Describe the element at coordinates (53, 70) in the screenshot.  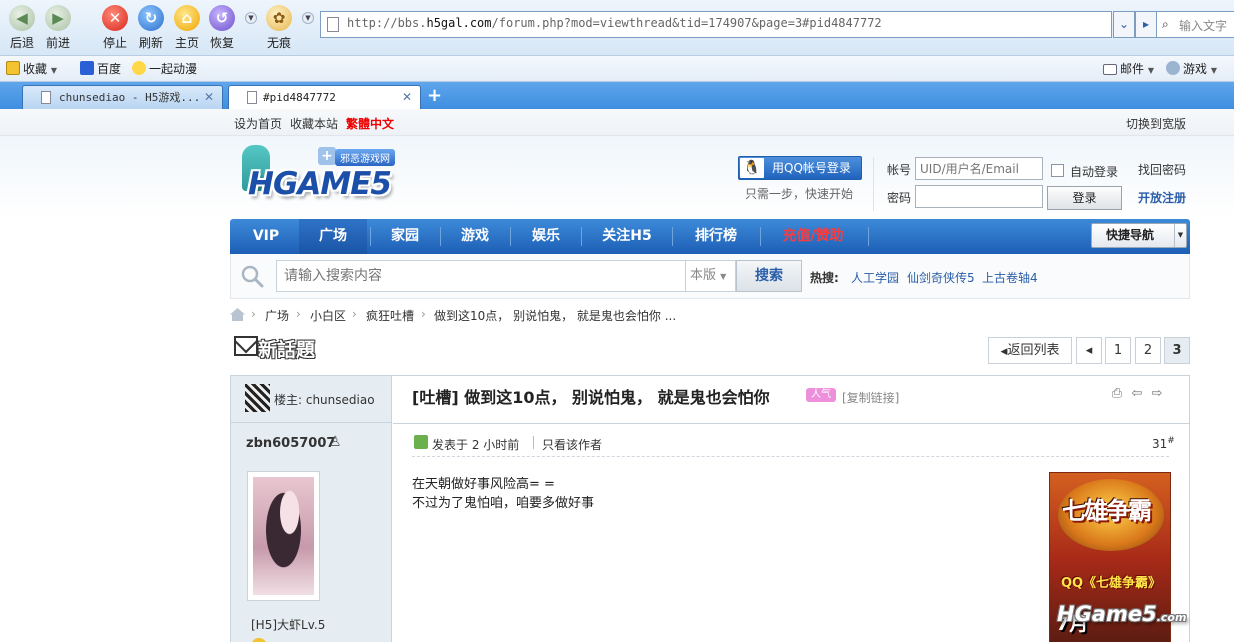
I see `collect-dropdown-icon: ▼` at that location.